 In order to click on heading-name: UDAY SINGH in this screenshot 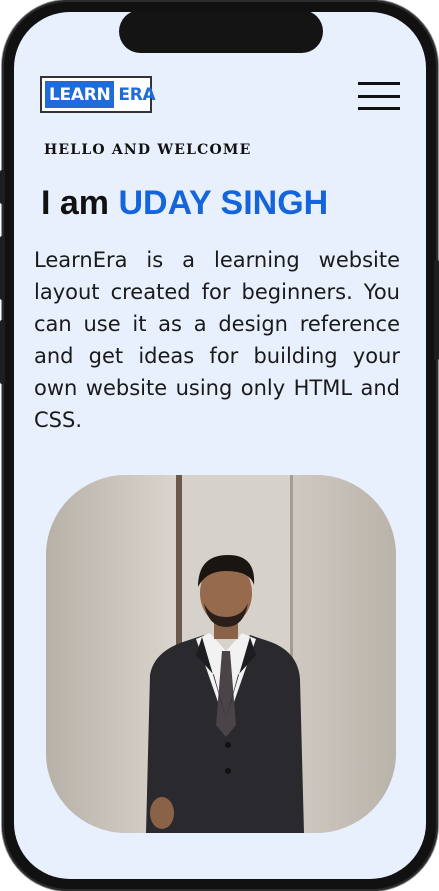, I will do `click(223, 203)`.